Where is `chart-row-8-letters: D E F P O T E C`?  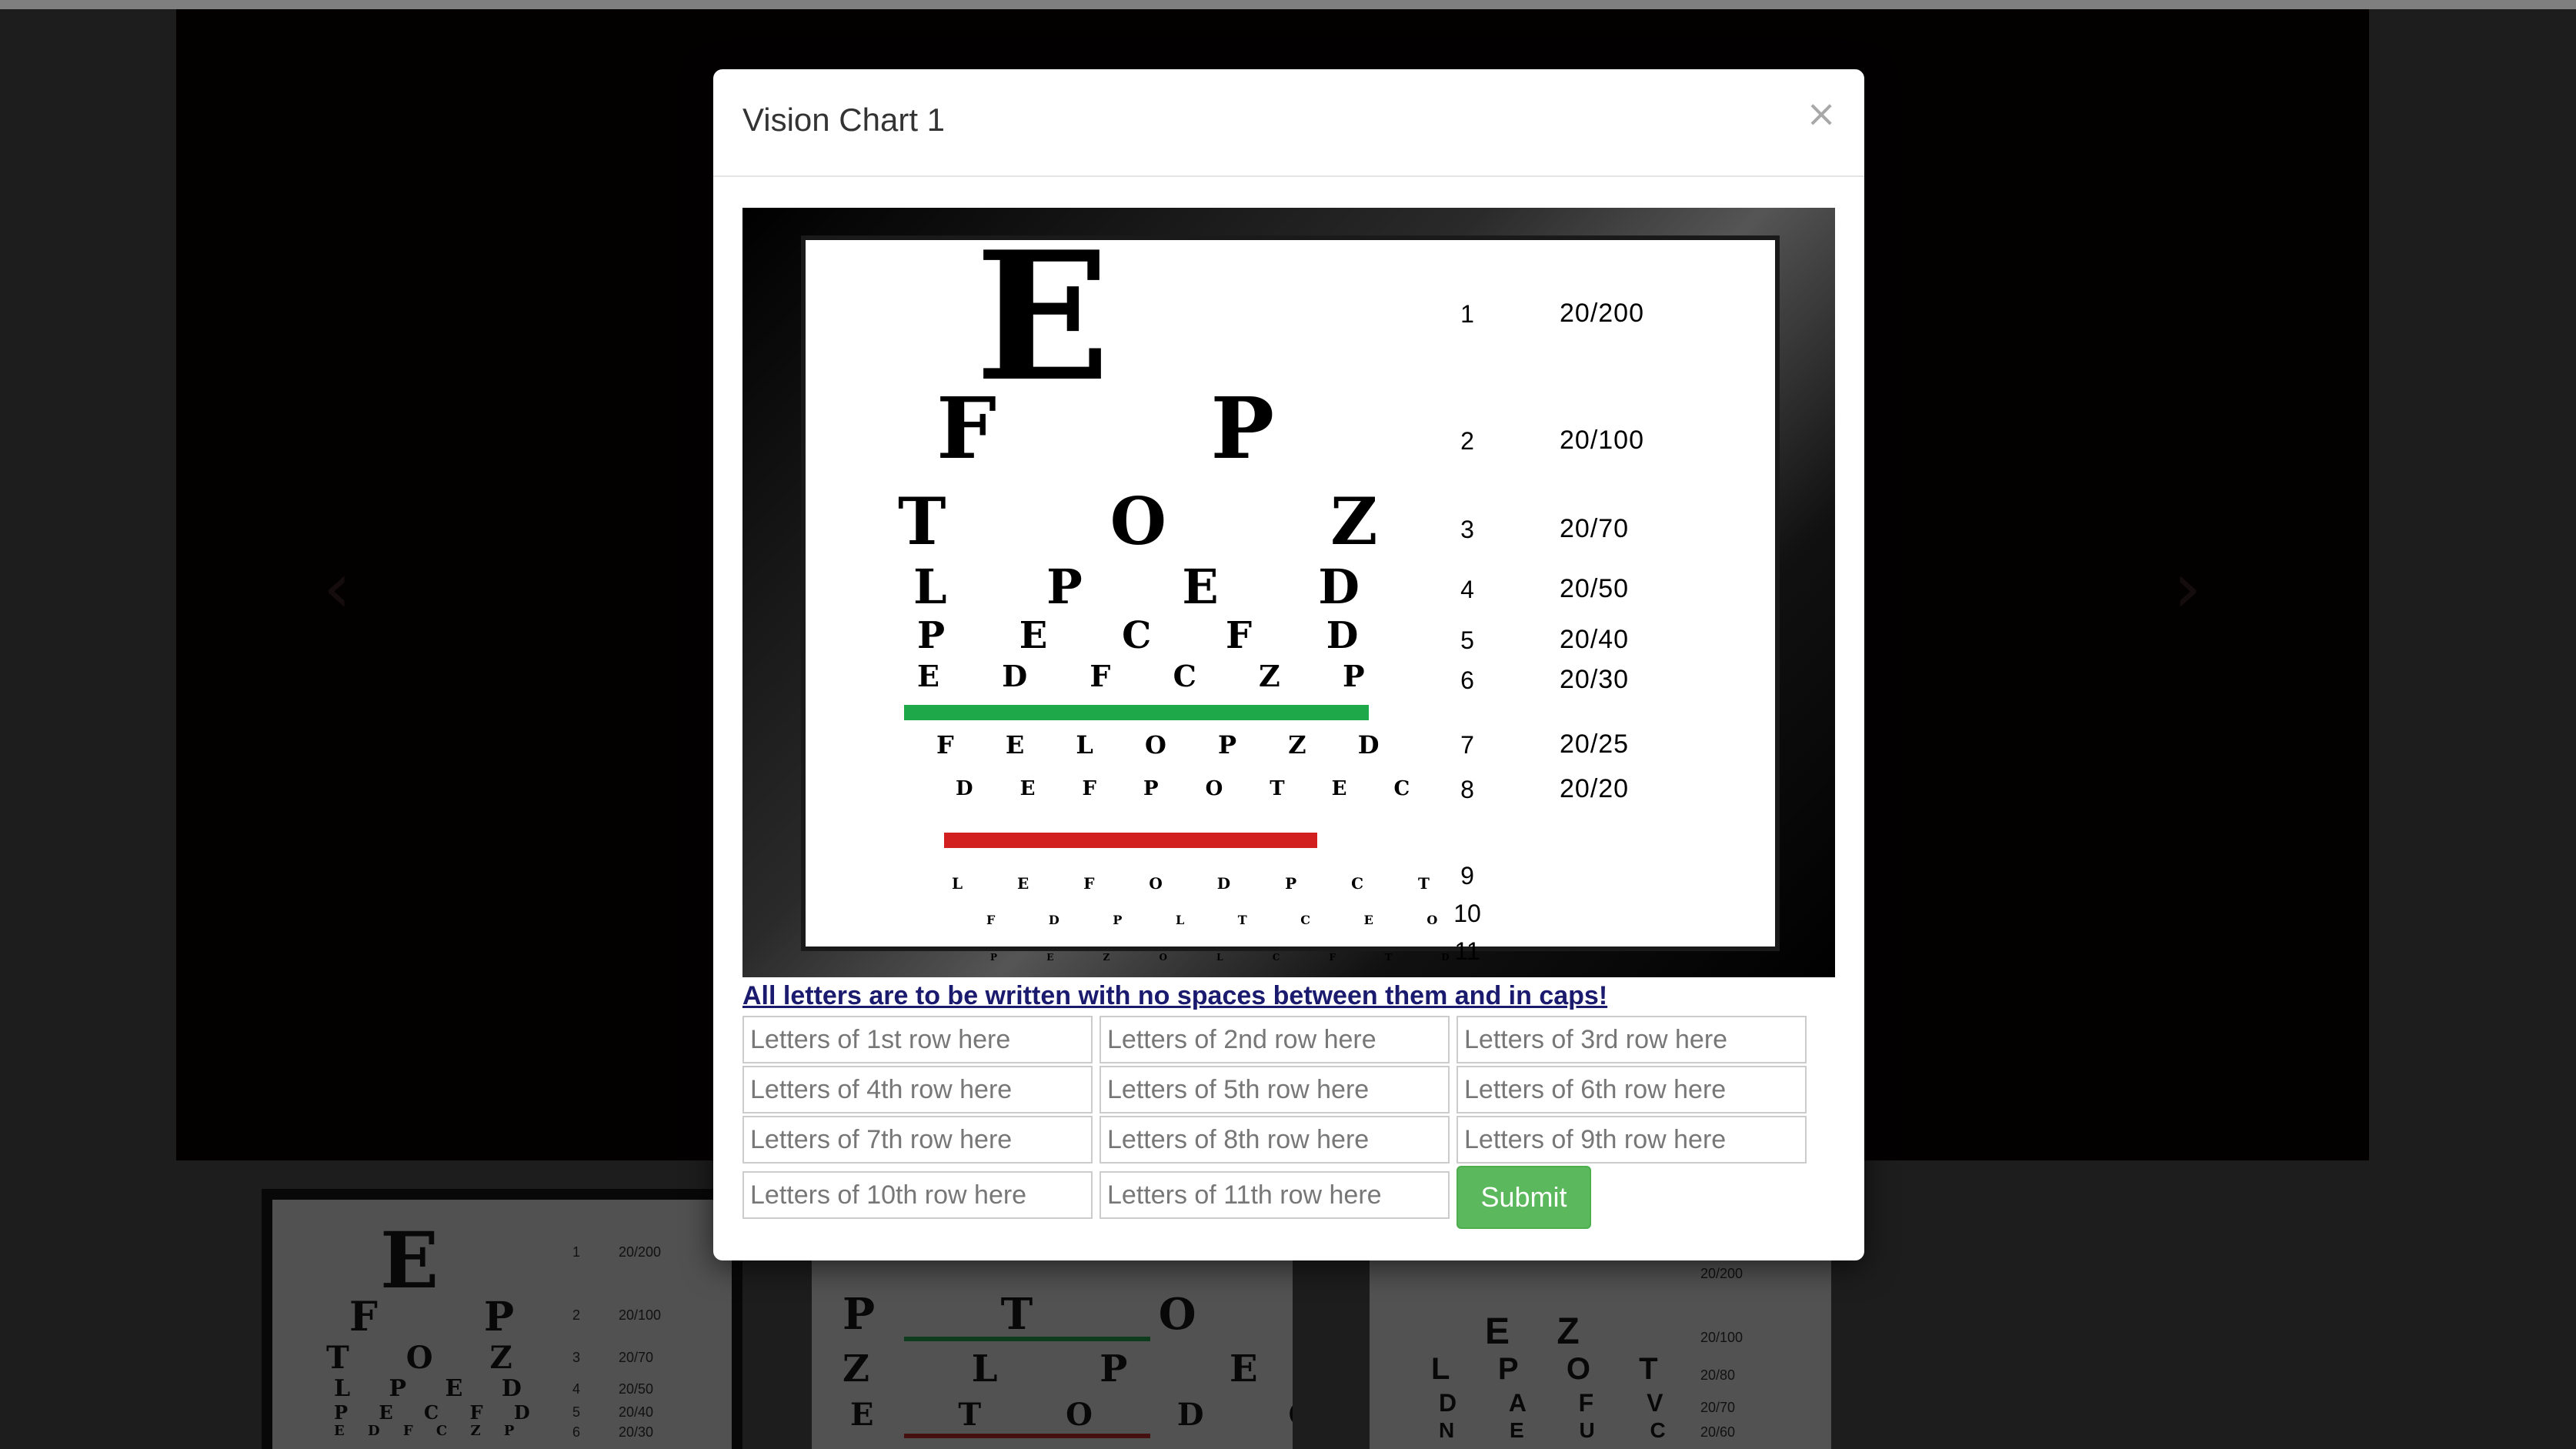 chart-row-8-letters: D E F P O T E C is located at coordinates (1193, 788).